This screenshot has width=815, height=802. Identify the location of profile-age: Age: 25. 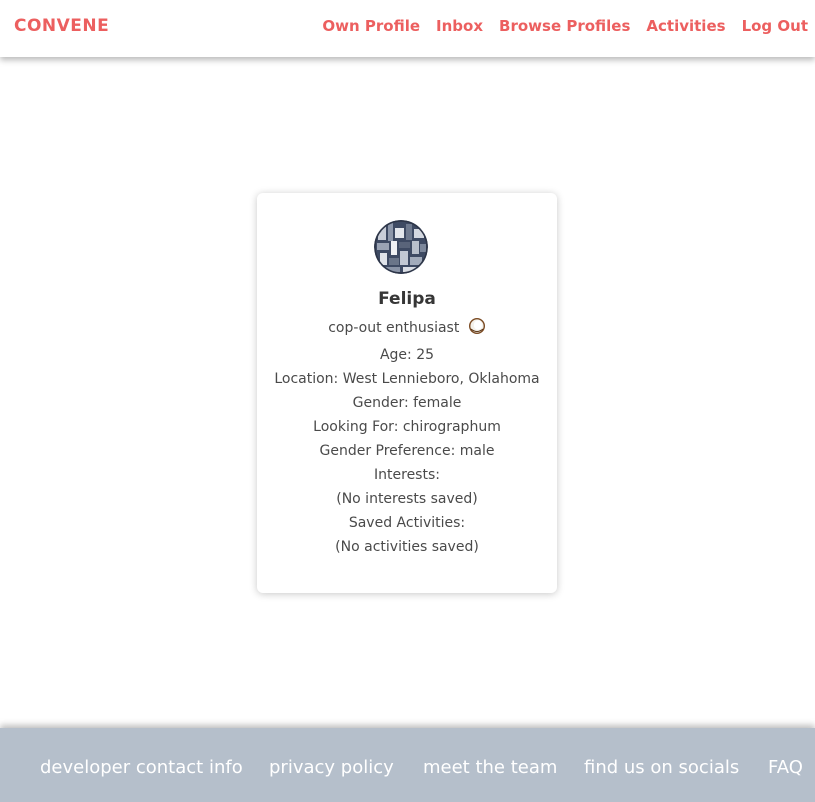
(407, 355).